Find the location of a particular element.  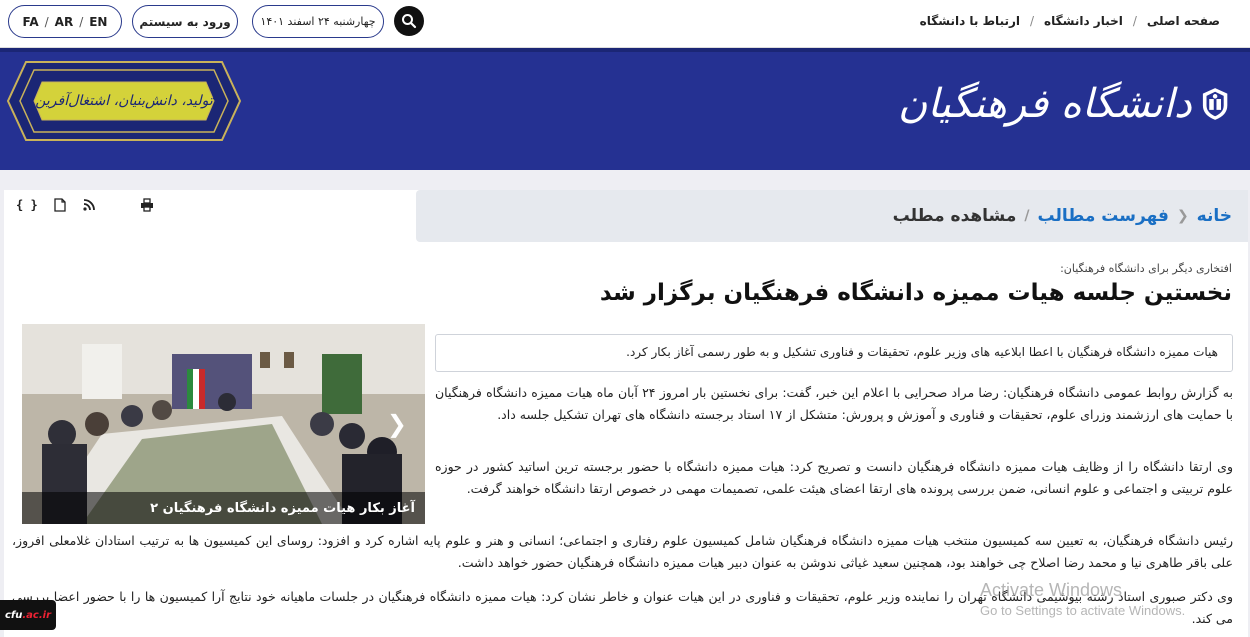

site-badge-prefix: cfu is located at coordinates (13, 615).